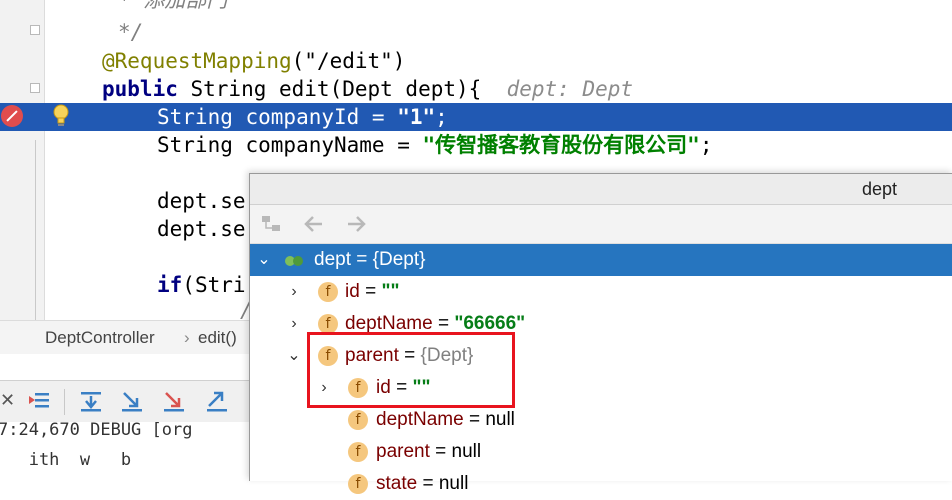 The height and width of the screenshot is (500, 952). What do you see at coordinates (173, 6) in the screenshot?
I see `code-line: * 添加部门` at bounding box center [173, 6].